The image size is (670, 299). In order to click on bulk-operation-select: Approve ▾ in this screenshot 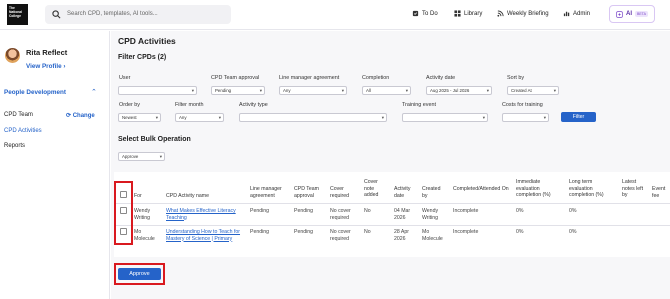, I will do `click(141, 156)`.